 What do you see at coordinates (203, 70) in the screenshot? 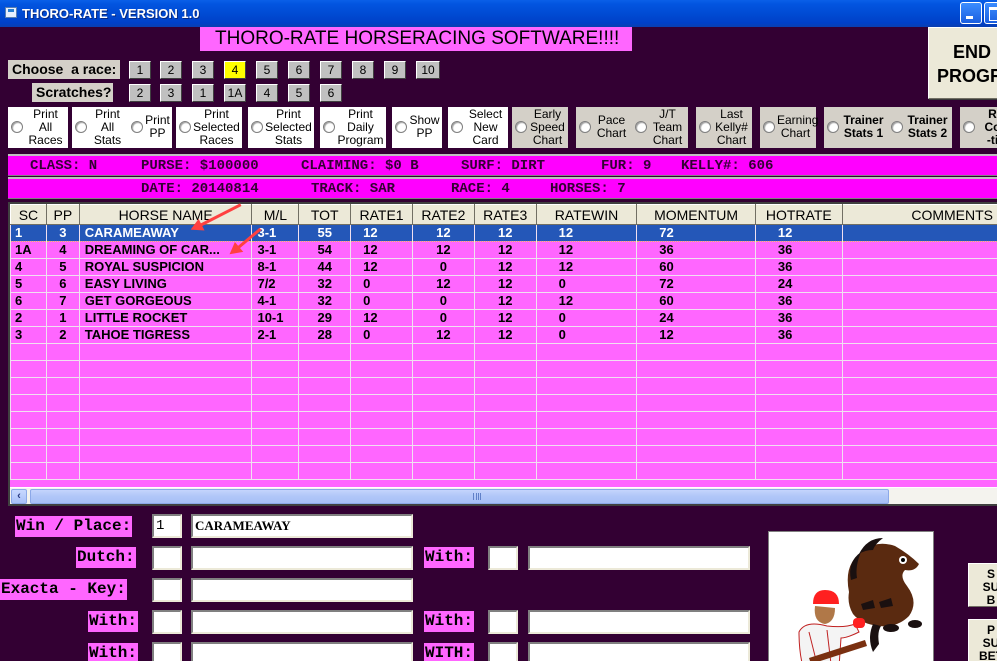
I see `race-button-3: 3` at bounding box center [203, 70].